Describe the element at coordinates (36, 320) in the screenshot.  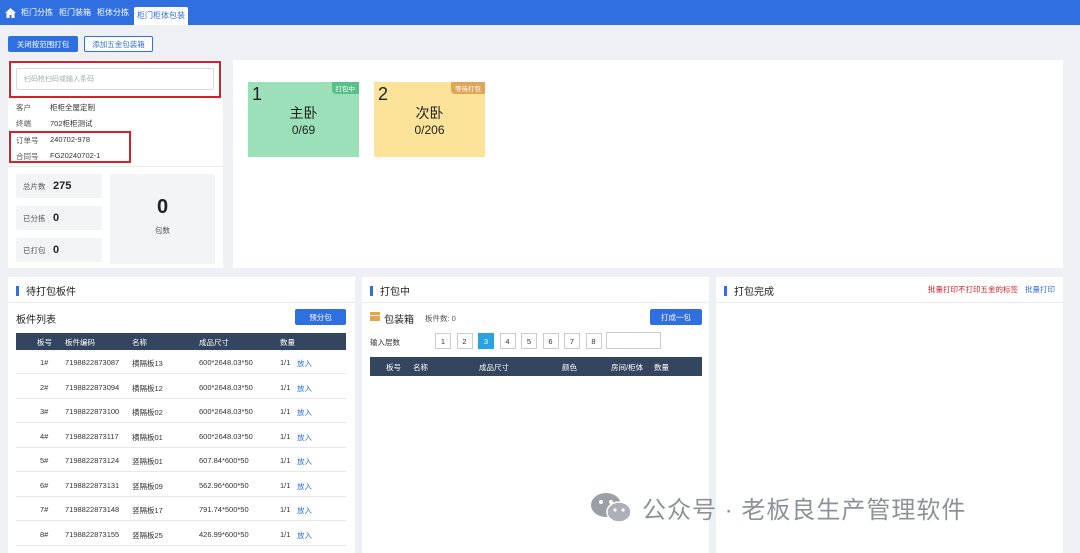
I see `list-title: 板件列表` at that location.